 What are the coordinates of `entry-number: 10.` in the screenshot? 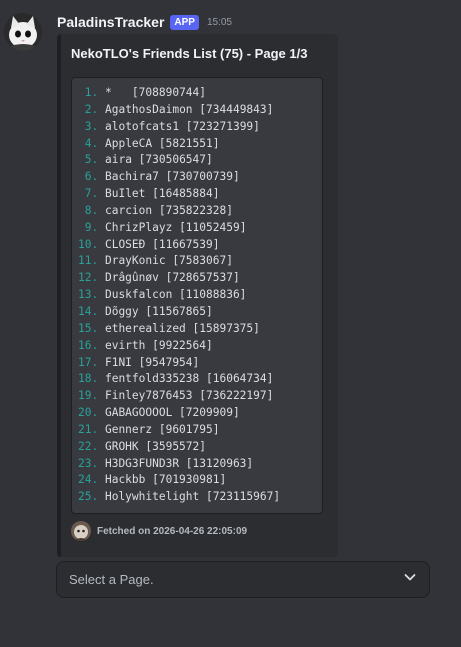 It's located at (88, 244).